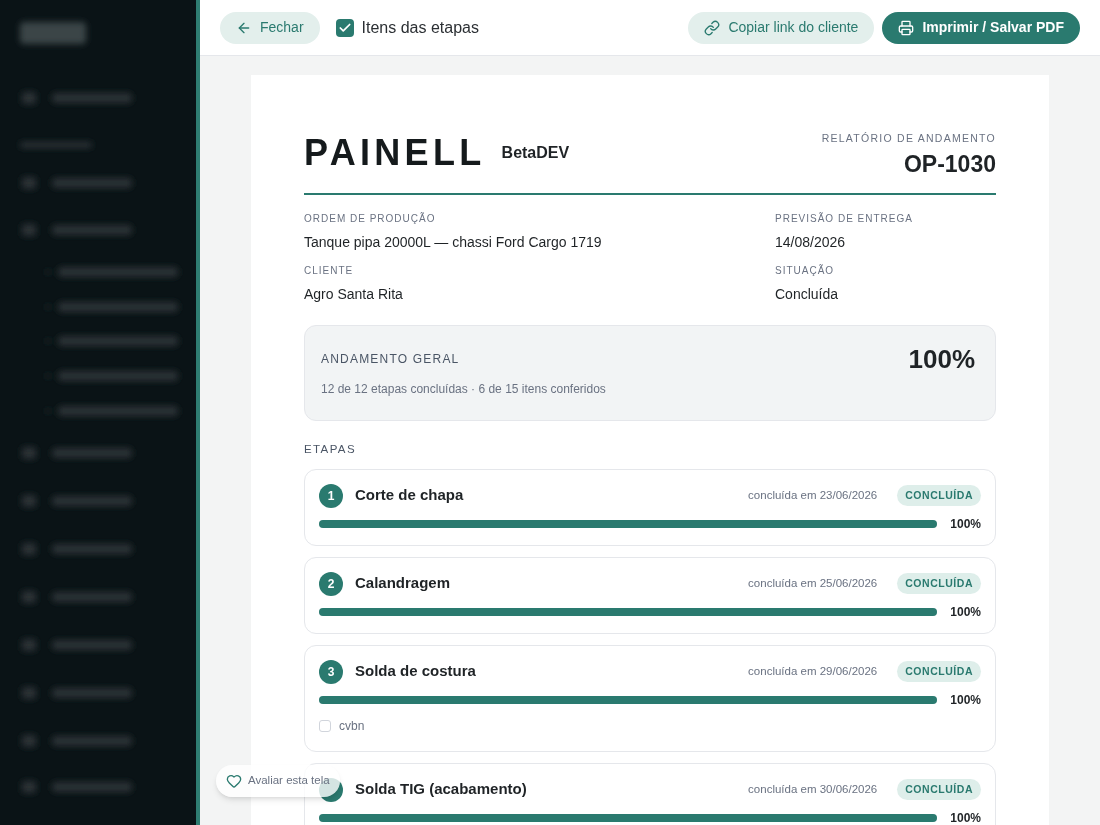  I want to click on step-title: Calandragem, so click(403, 583).